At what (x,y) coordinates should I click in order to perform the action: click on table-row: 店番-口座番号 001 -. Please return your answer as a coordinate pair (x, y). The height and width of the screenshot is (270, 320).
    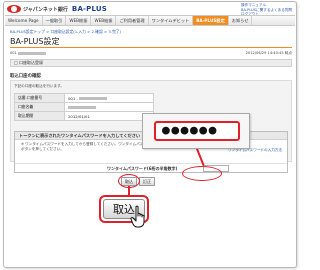
    Looking at the image, I should click on (84, 98).